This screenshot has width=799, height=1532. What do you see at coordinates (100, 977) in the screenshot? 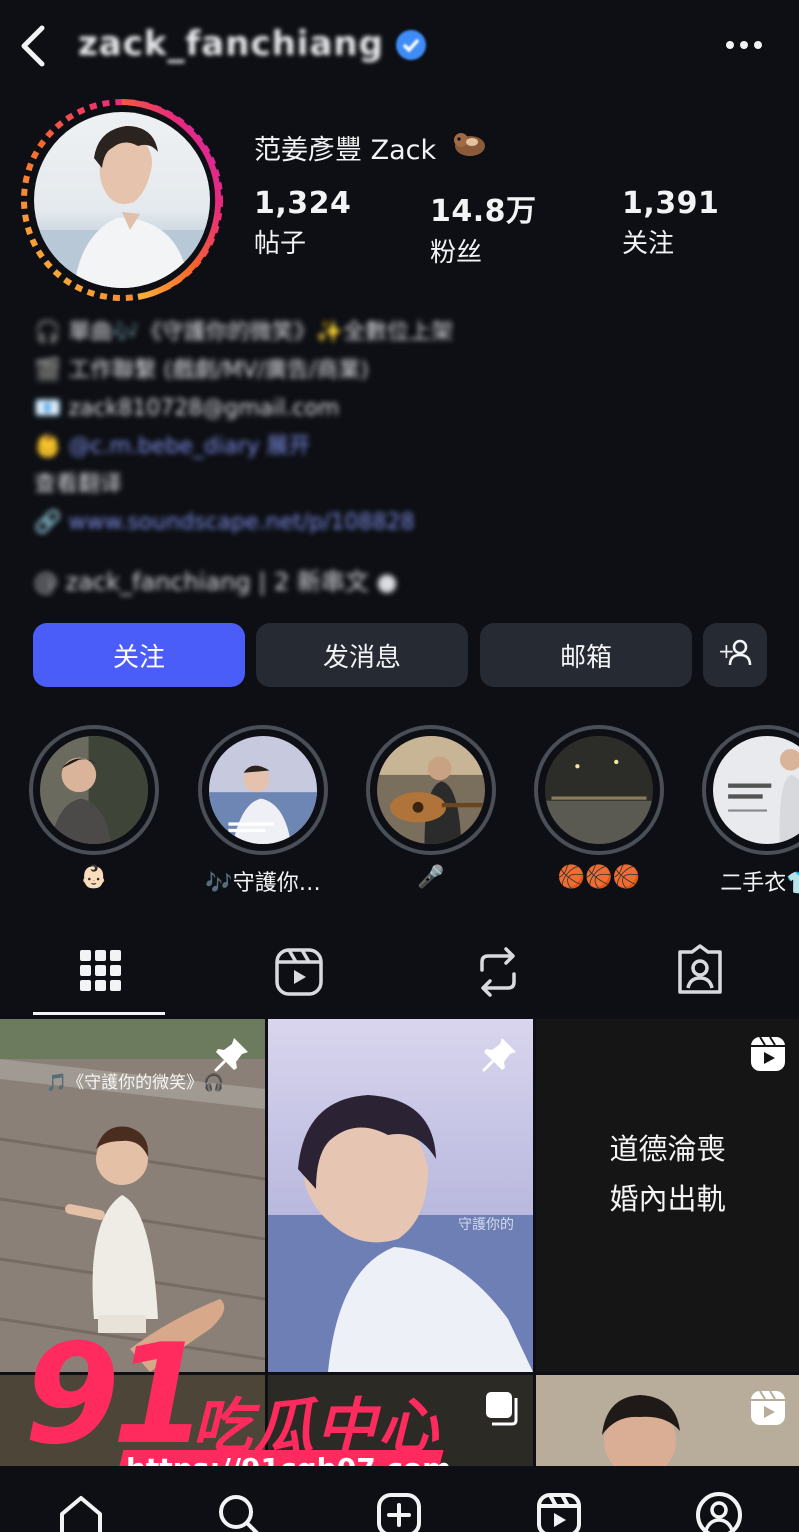
I see `grid-icon` at bounding box center [100, 977].